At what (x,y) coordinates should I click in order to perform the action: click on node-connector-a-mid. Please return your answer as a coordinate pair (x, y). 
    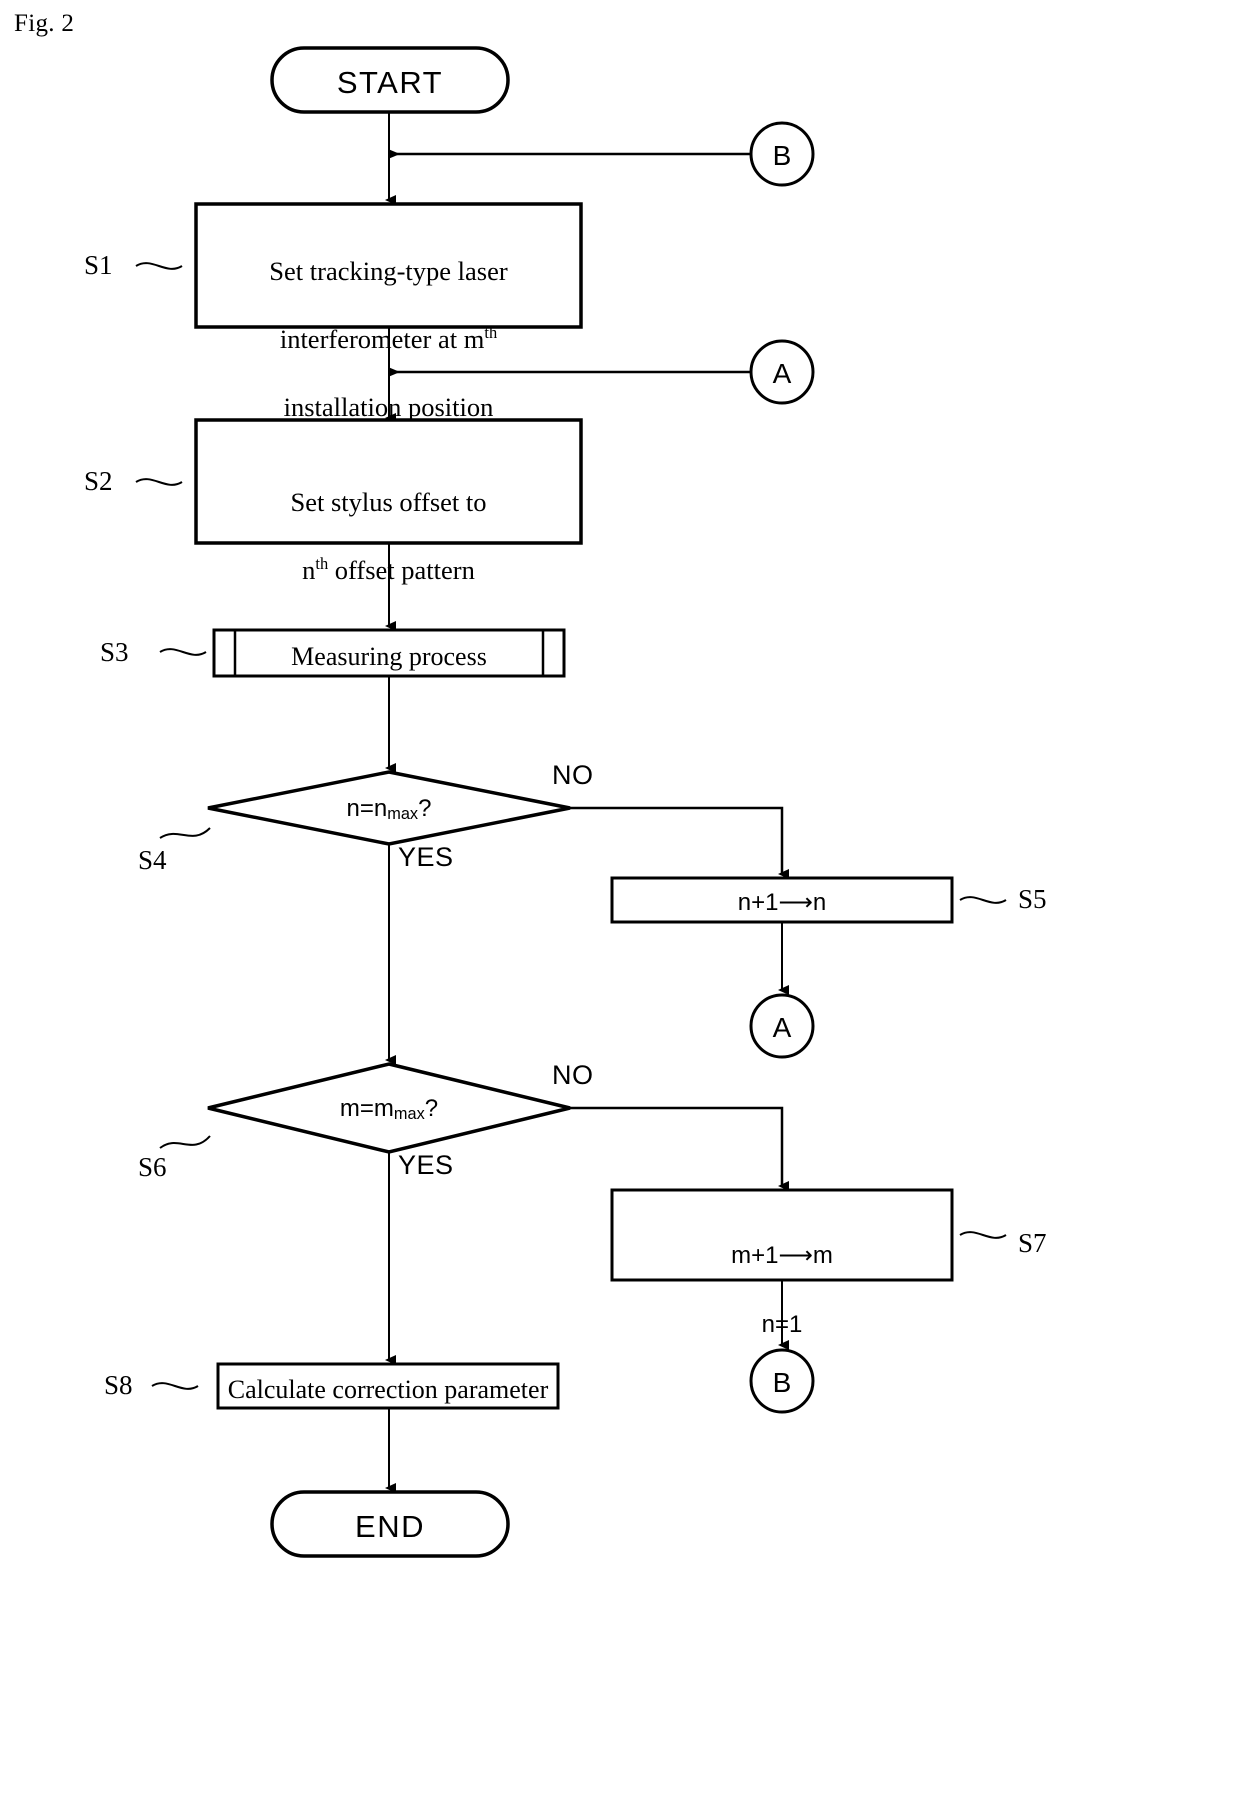
    Looking at the image, I should click on (782, 372).